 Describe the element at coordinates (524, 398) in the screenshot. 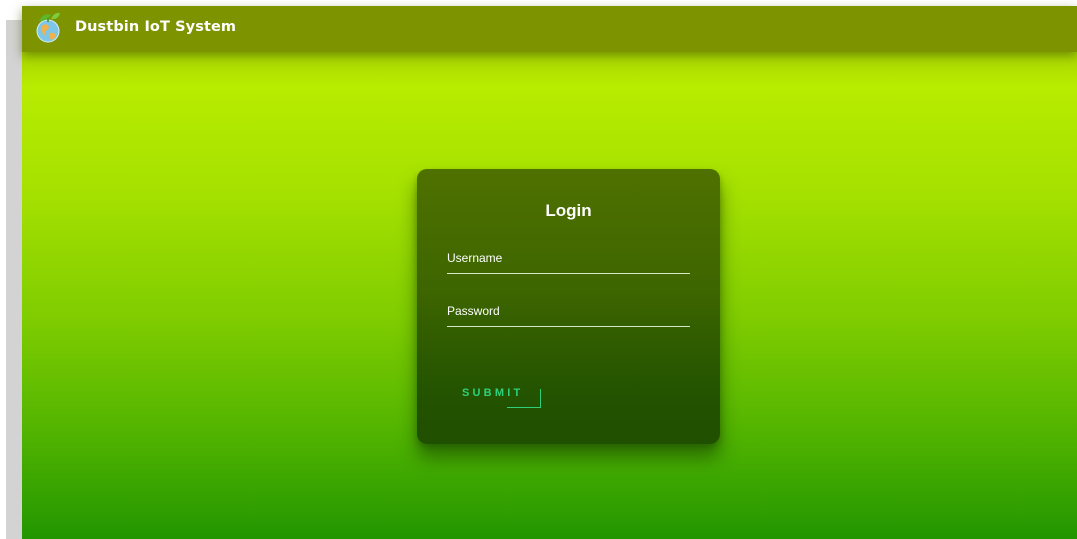

I see `submit-button-corner` at that location.